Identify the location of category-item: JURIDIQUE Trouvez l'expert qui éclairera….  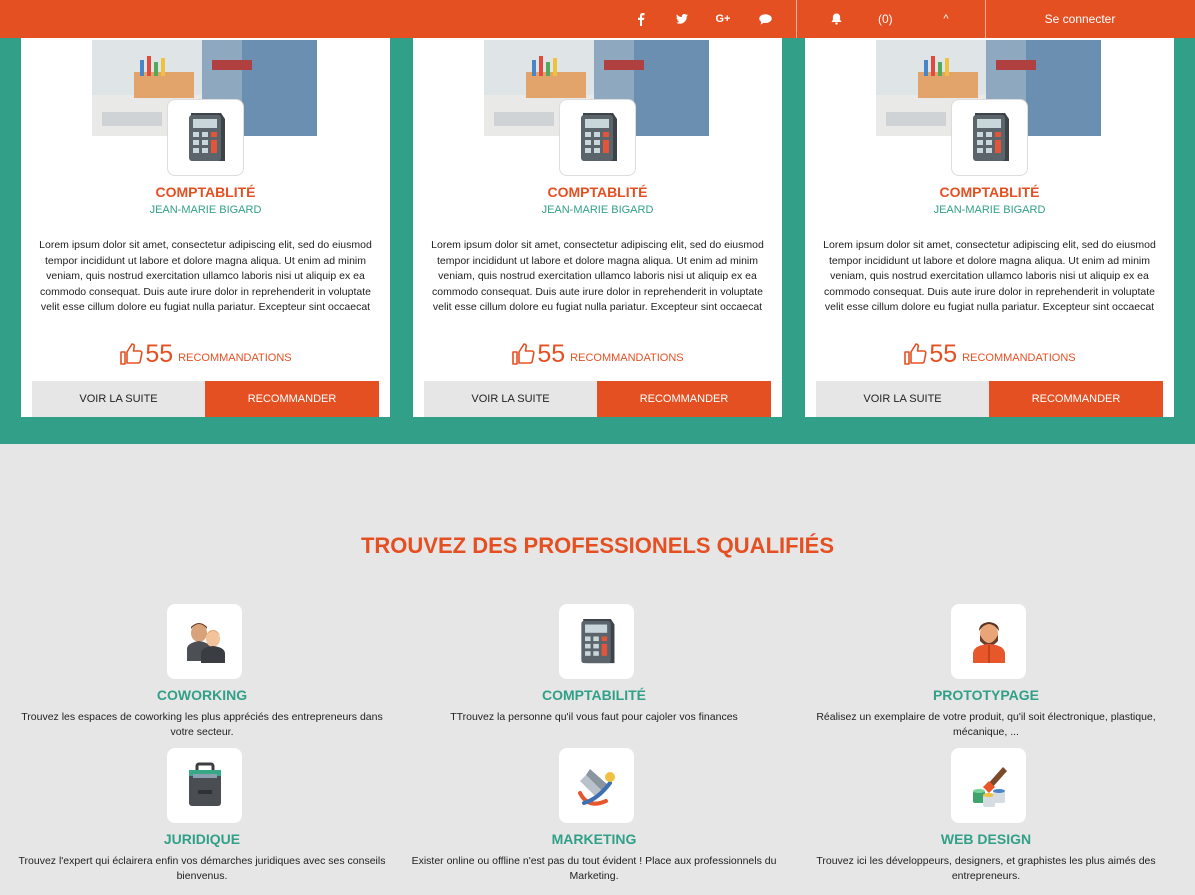
(202, 818).